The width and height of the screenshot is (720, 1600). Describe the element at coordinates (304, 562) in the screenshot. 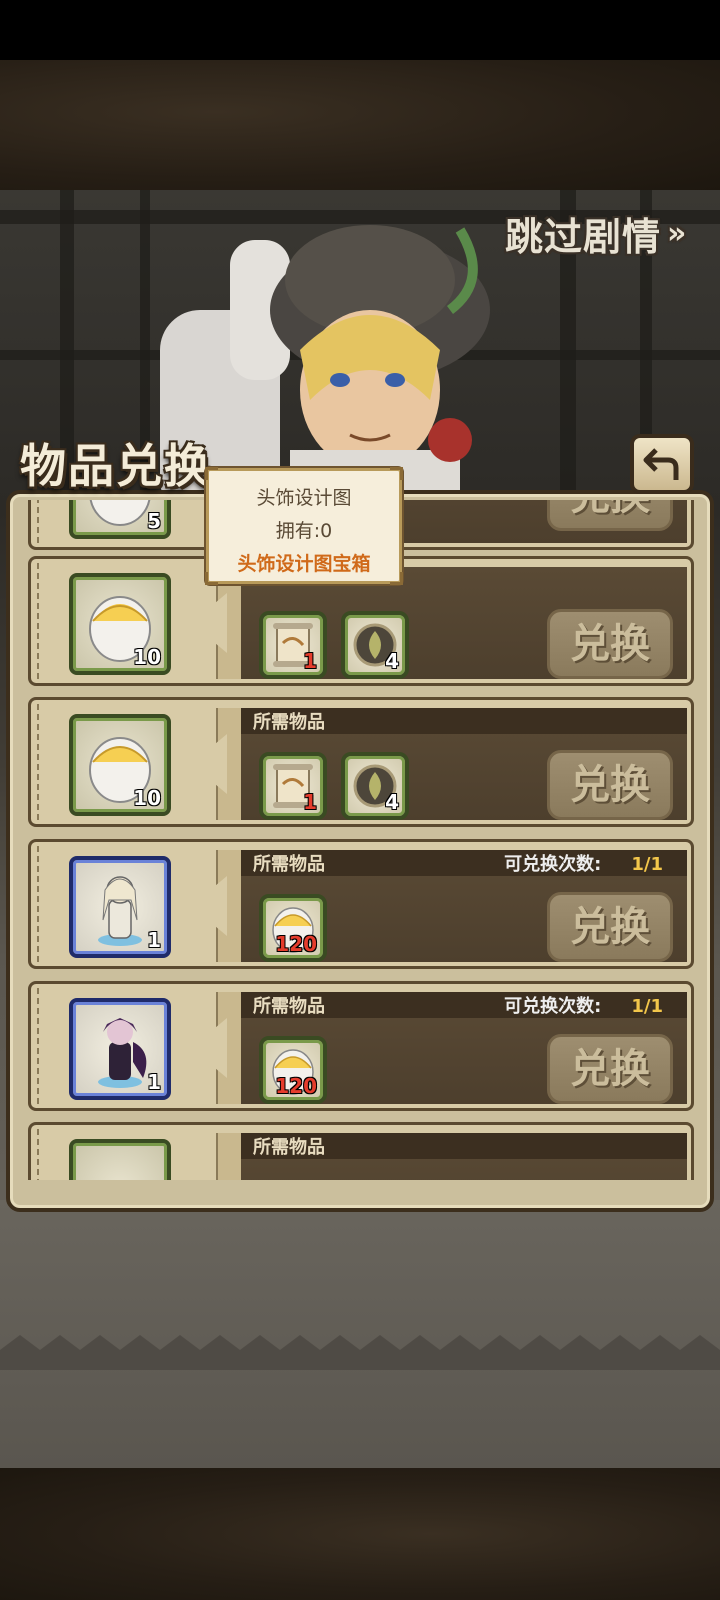

I see `tooltip-source: 头饰设计图宝箱` at that location.